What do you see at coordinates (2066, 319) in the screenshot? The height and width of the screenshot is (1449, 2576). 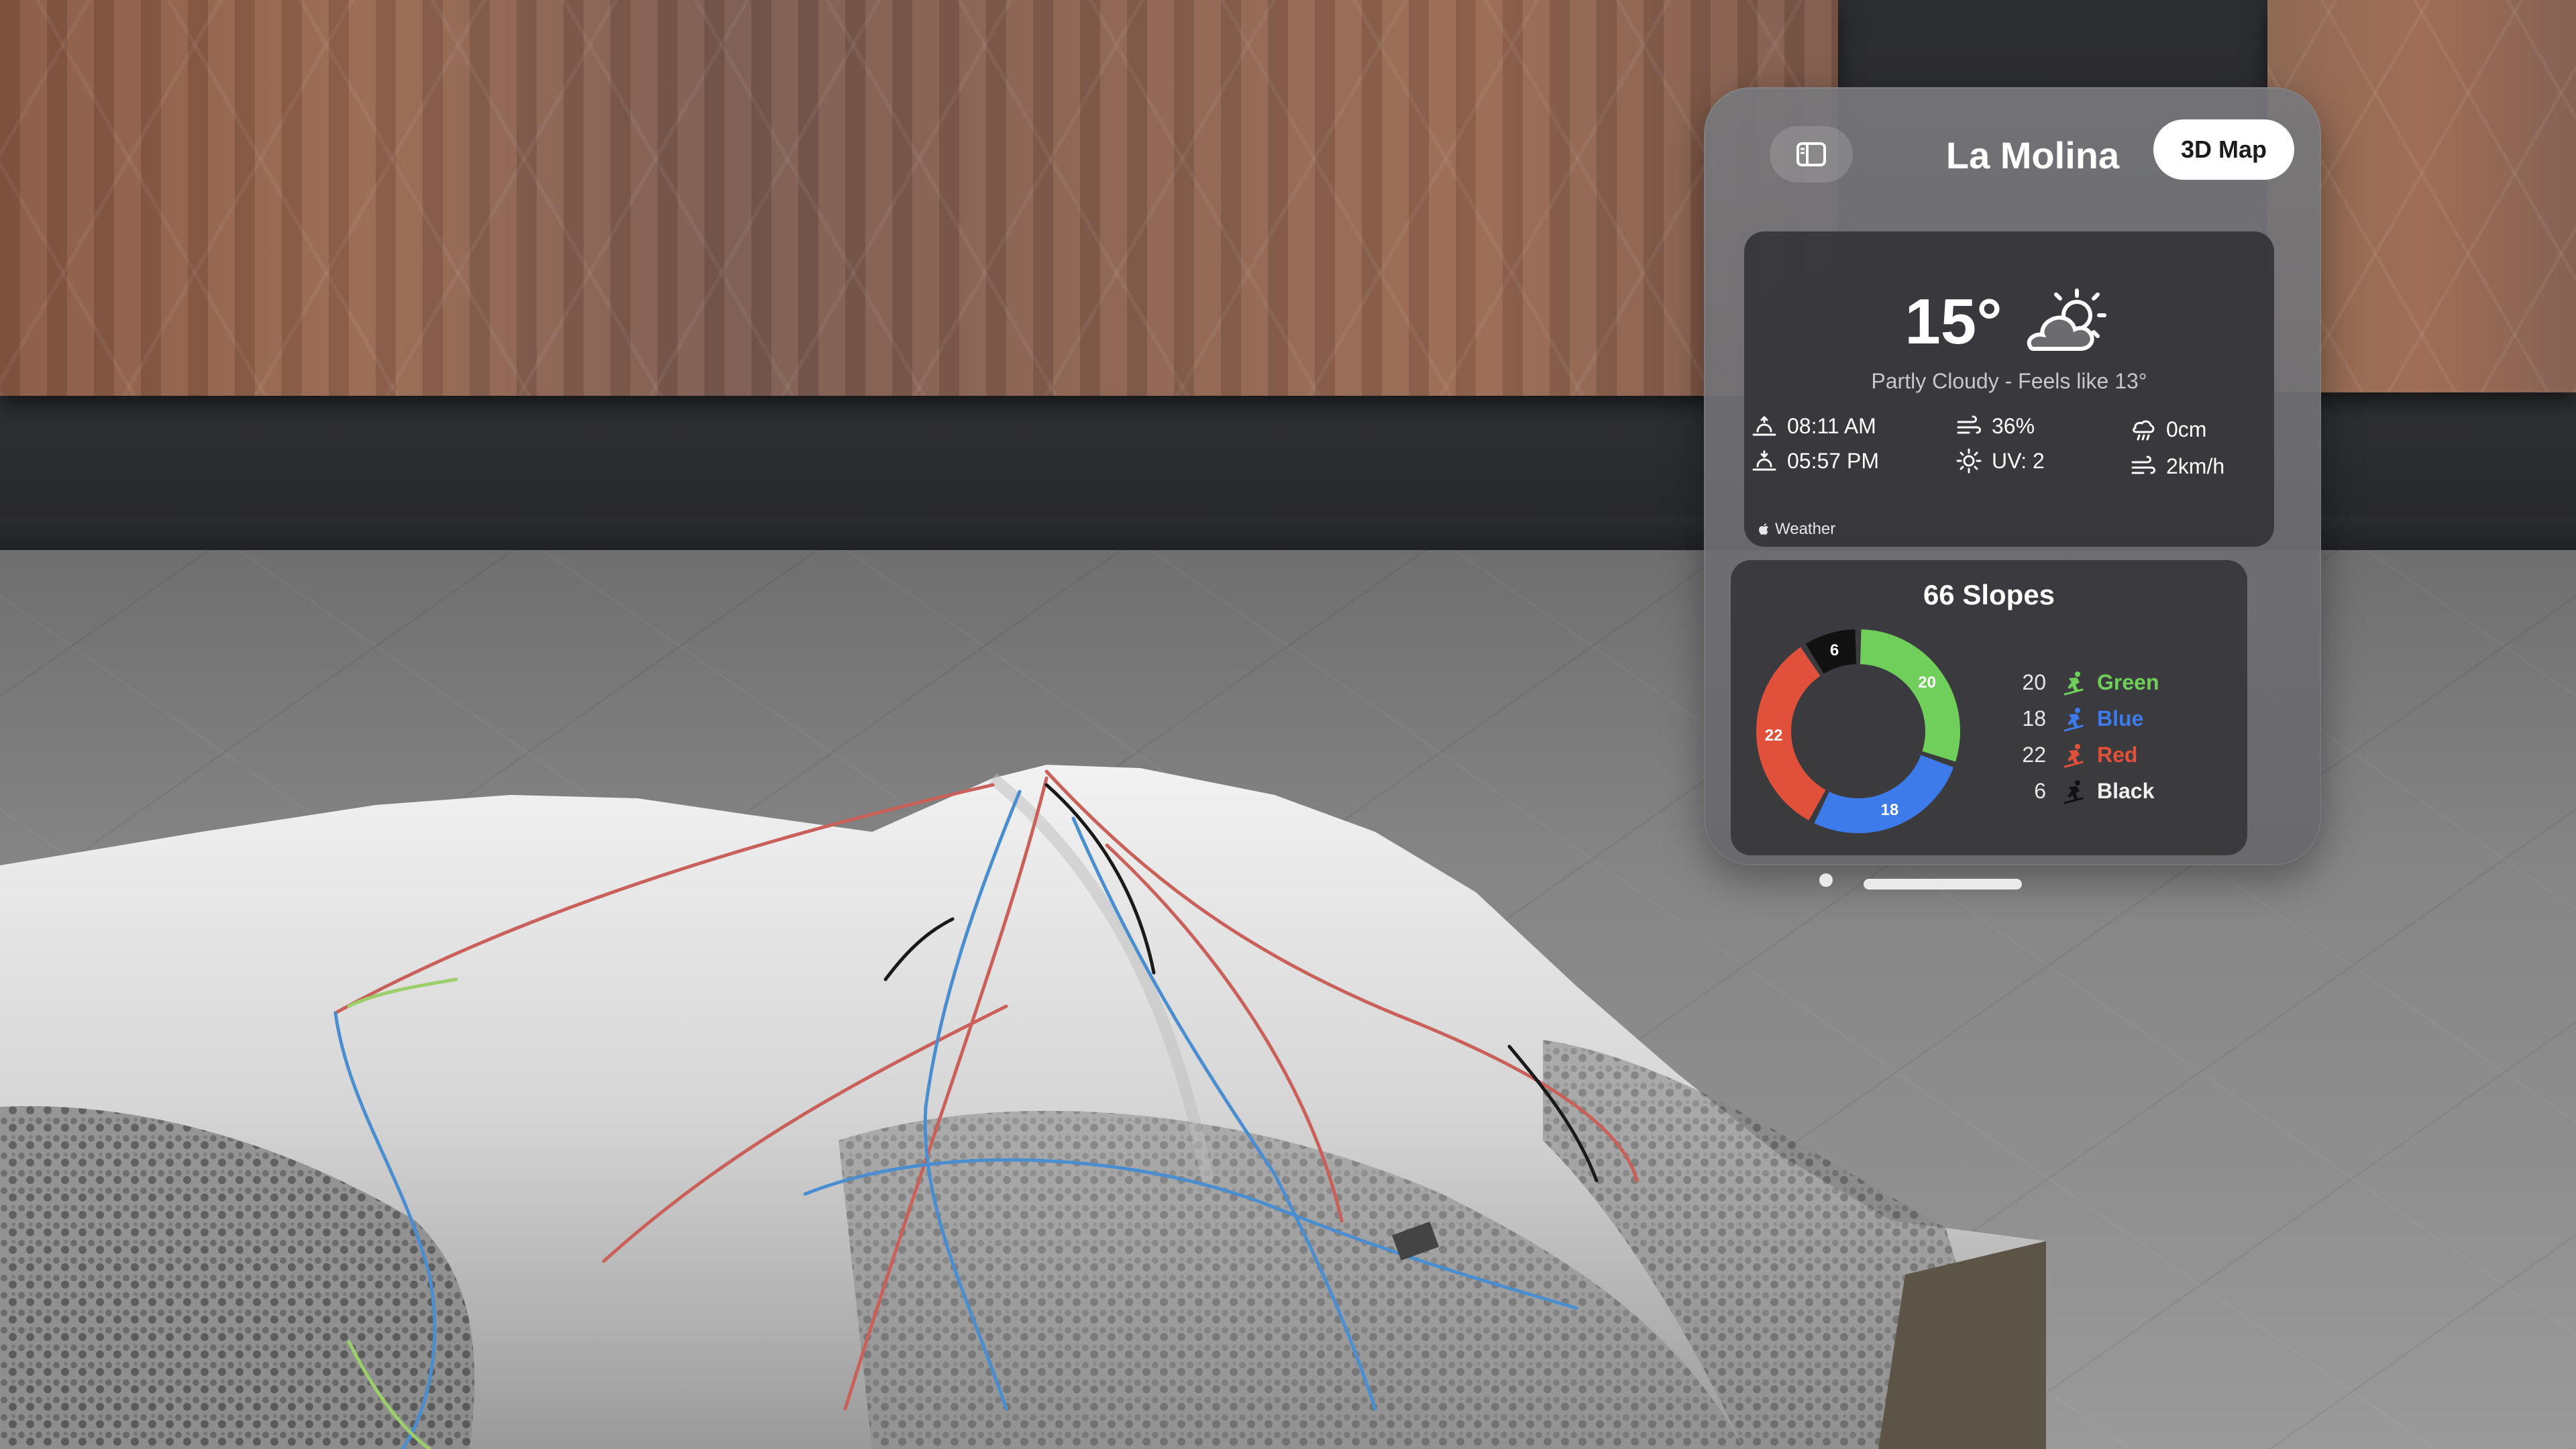 I see `partly-cloudy-icon` at bounding box center [2066, 319].